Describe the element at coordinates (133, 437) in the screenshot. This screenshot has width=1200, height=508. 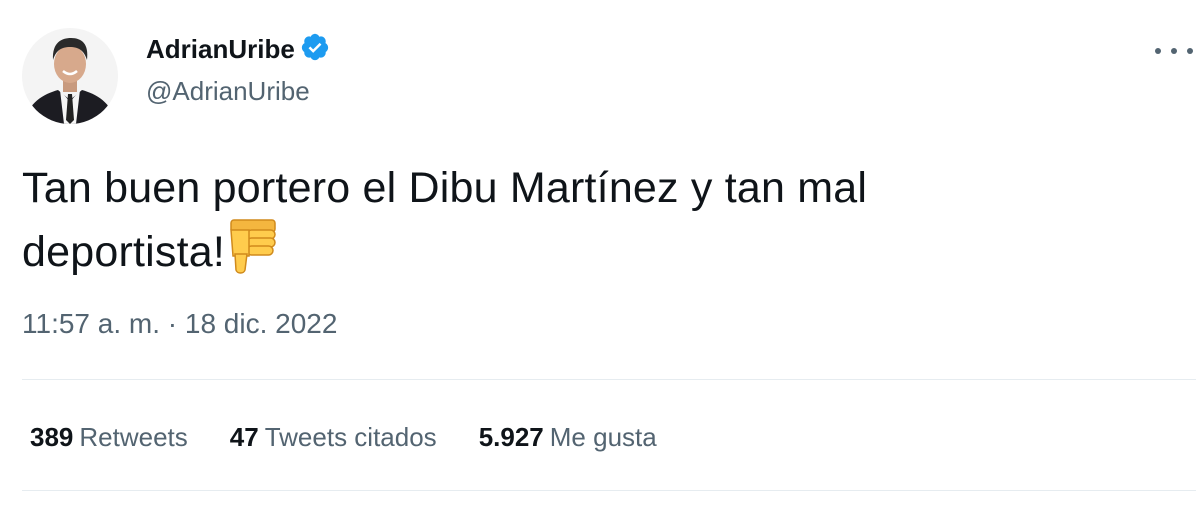
I see `retweets-label: Retweets` at that location.